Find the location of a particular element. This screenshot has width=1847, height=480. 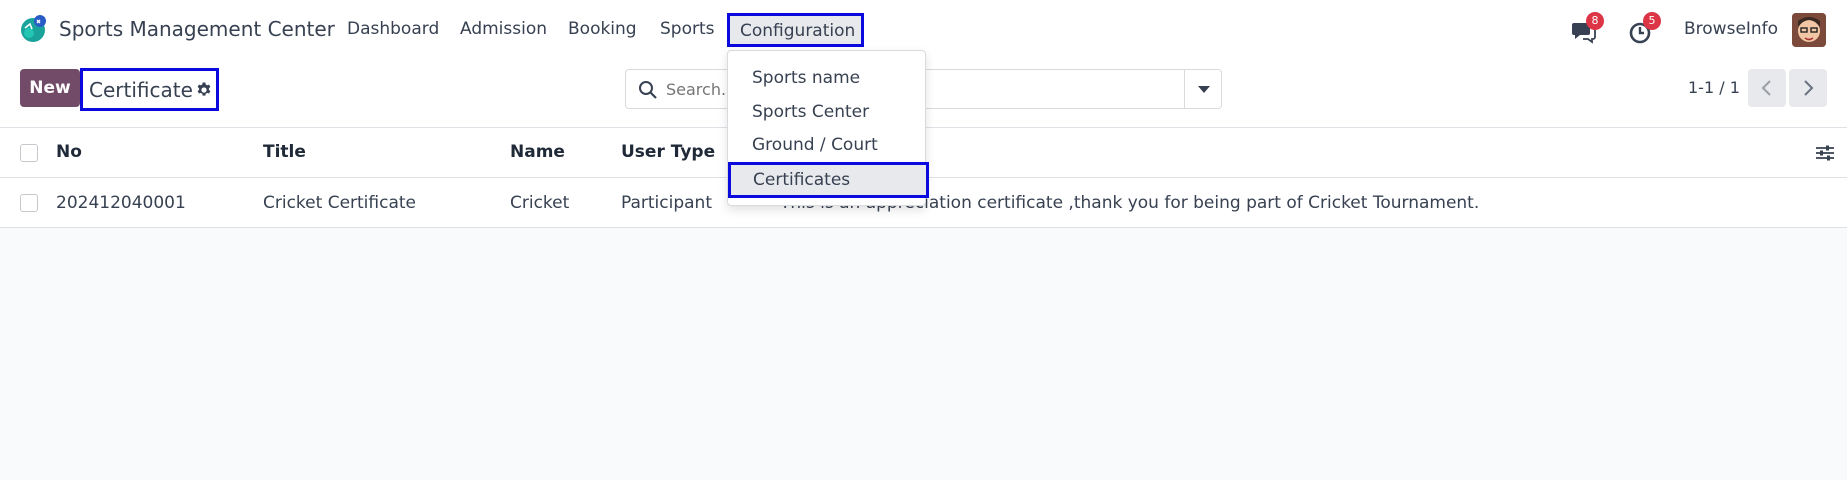

activities-badge: 5 is located at coordinates (1652, 21).